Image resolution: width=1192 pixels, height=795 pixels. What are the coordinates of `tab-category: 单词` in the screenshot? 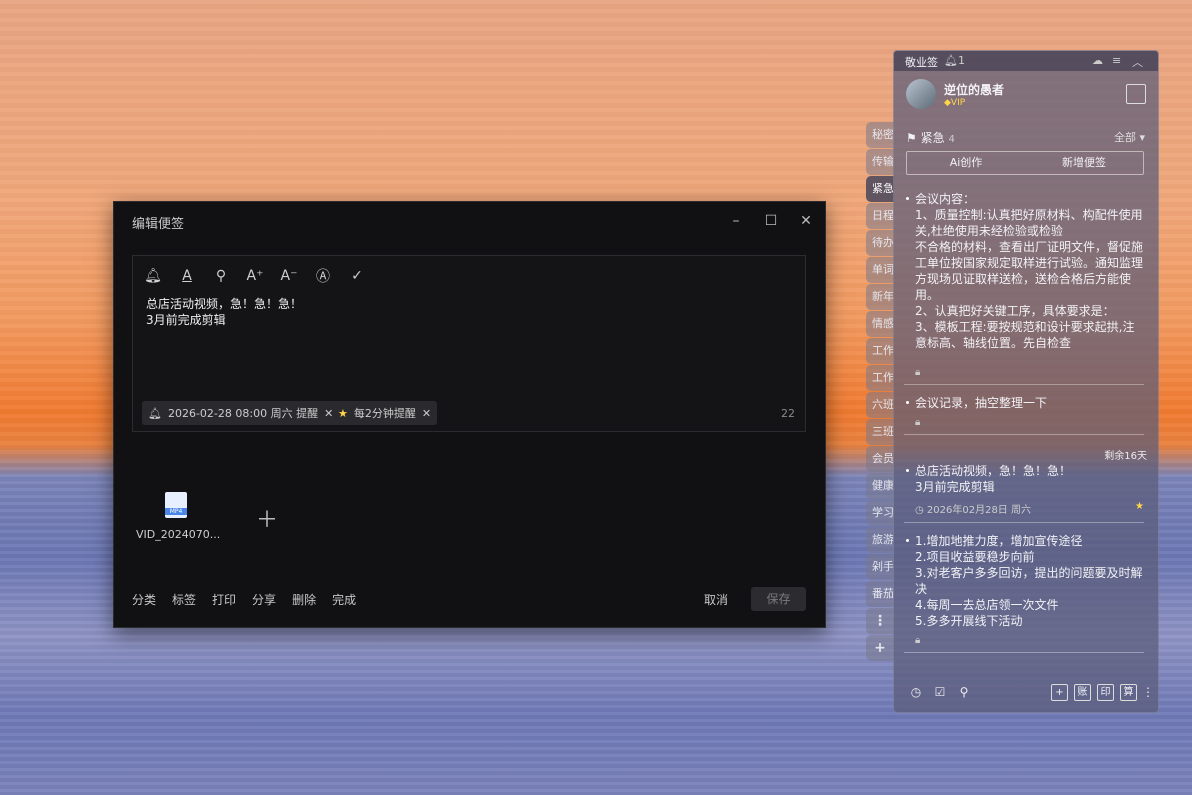 It's located at (880, 270).